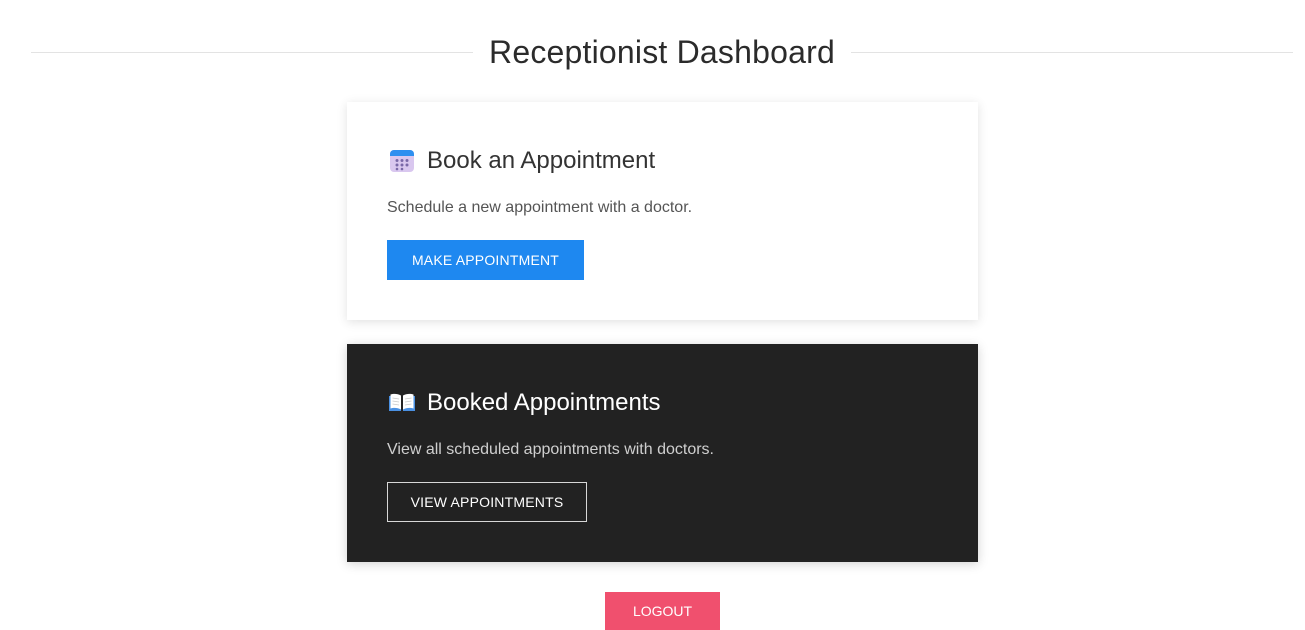 The image size is (1305, 630). I want to click on book-appointment-heading: Book an Appointment, so click(521, 161).